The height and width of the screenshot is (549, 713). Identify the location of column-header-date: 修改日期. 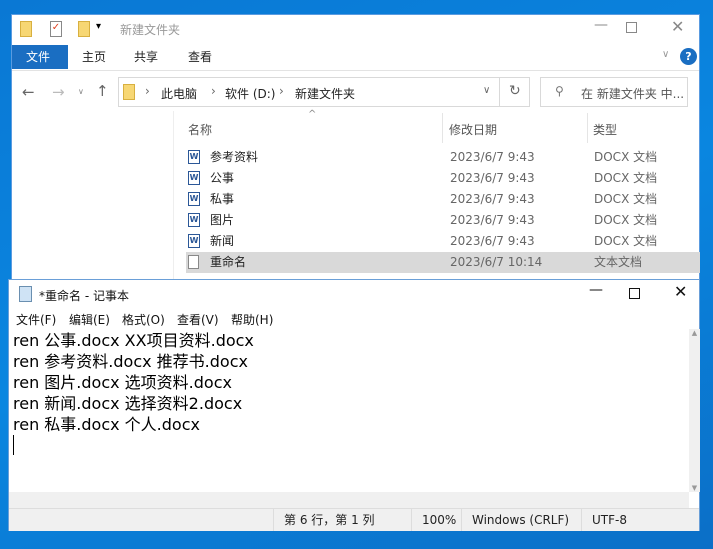
(473, 129).